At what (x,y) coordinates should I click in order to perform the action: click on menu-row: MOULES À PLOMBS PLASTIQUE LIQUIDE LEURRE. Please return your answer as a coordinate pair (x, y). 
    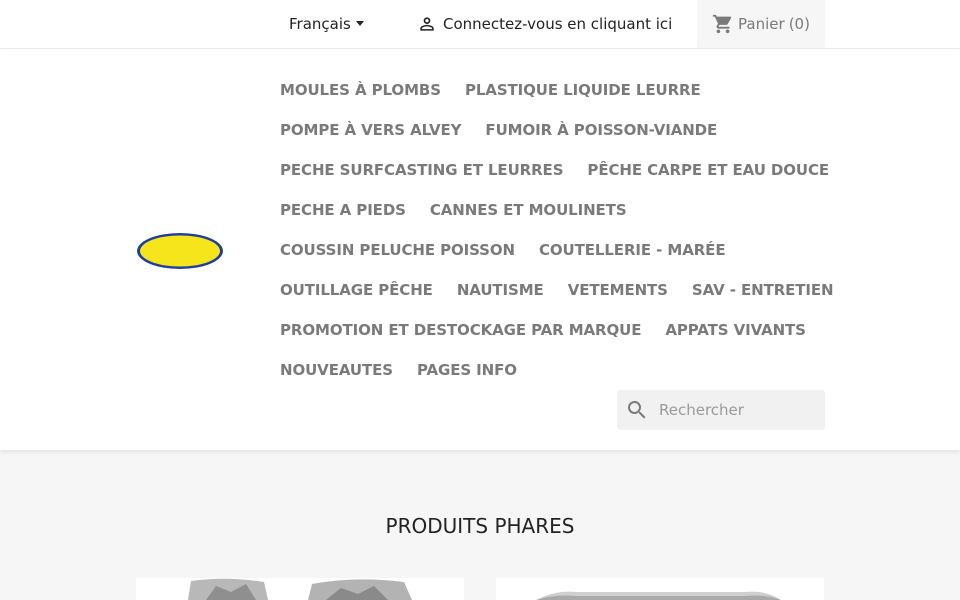
    Looking at the image, I should click on (560, 90).